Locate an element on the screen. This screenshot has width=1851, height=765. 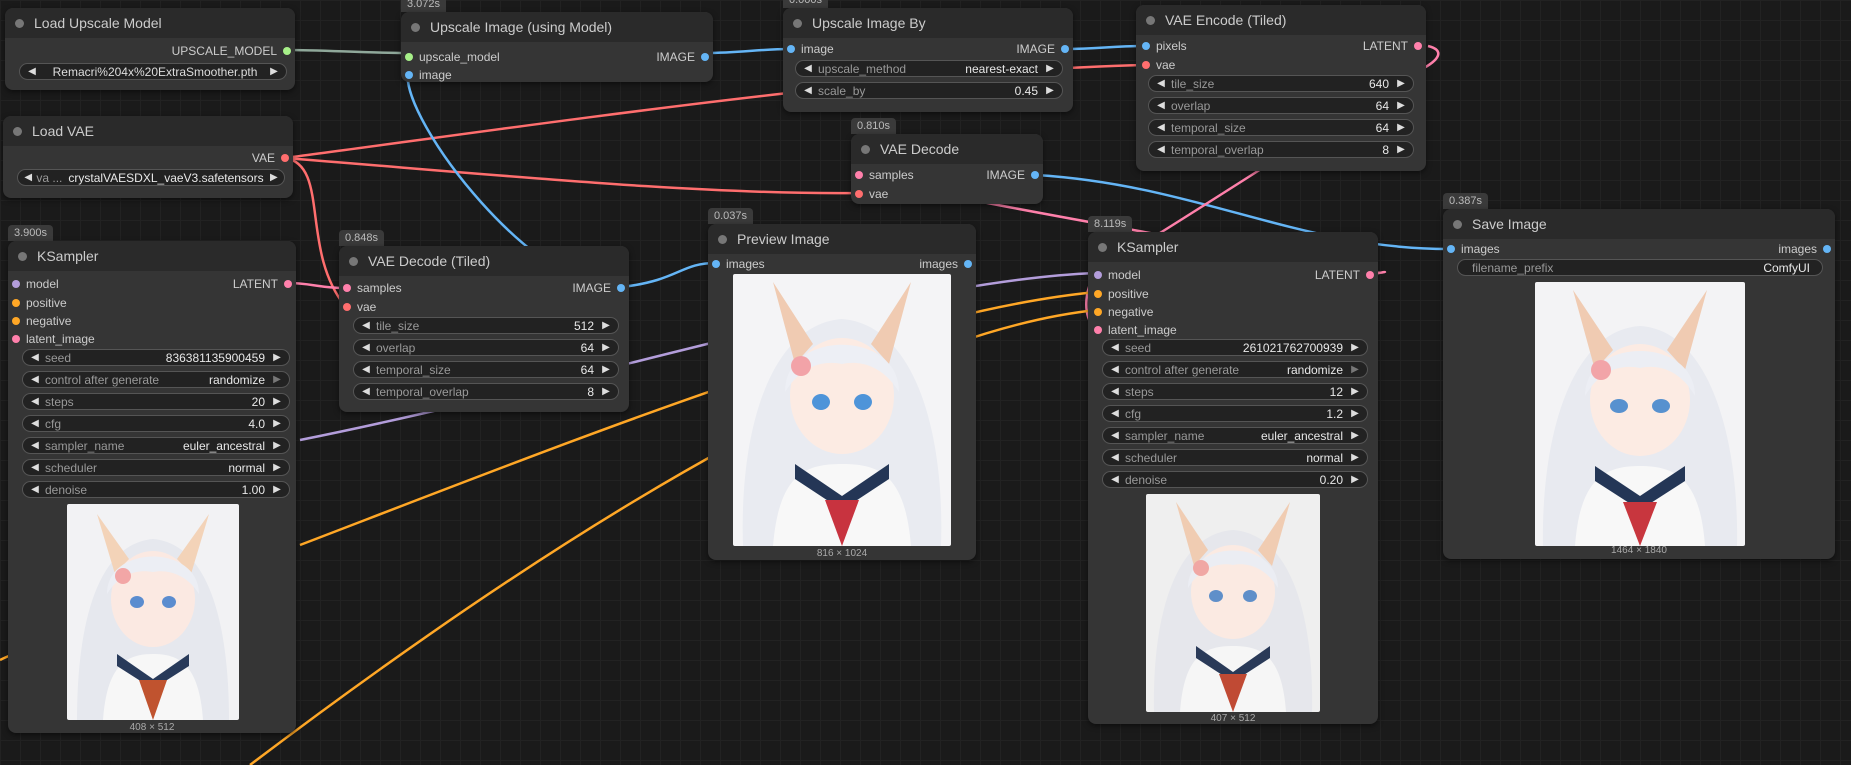
cfg-number: ◀ cfg 4.0 ▶ is located at coordinates (156, 423).